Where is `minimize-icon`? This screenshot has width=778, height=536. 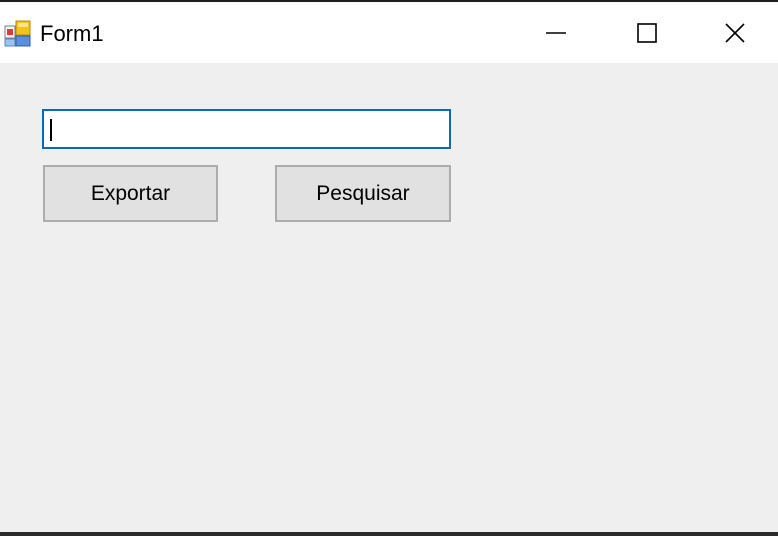 minimize-icon is located at coordinates (556, 33).